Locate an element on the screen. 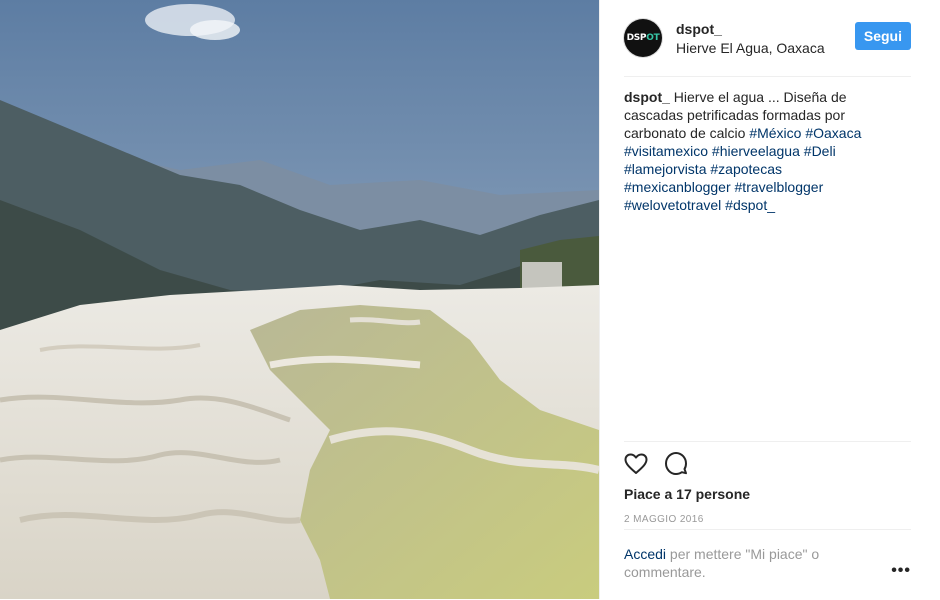 This screenshot has height=600, width=940. hashtag-link: #mexicanblogger is located at coordinates (677, 187).